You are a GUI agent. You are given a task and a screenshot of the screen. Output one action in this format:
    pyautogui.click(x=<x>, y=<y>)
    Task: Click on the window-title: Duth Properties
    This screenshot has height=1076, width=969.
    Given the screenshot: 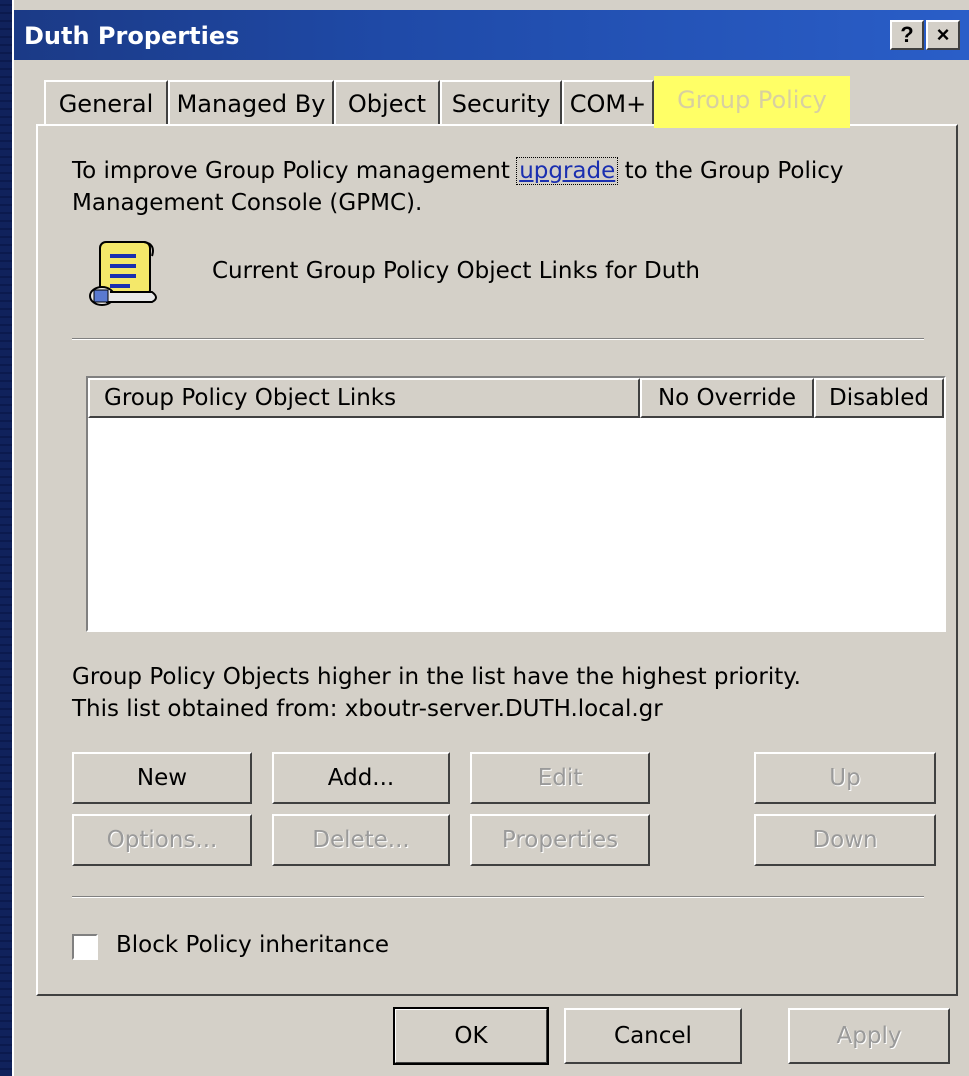 What is the action you would take?
    pyautogui.click(x=132, y=36)
    